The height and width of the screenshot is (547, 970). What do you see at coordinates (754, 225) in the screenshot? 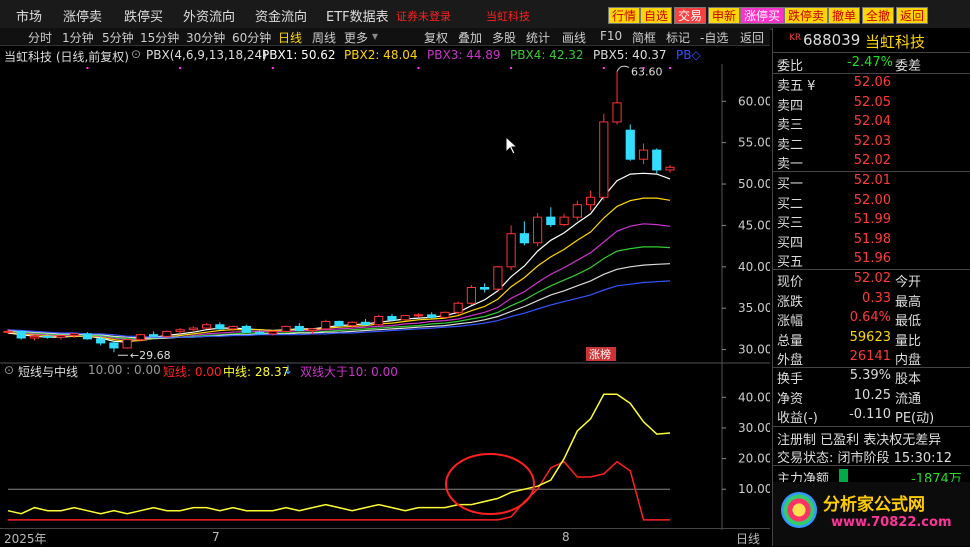
I see `y-main-tick-3: 45.00` at bounding box center [754, 225].